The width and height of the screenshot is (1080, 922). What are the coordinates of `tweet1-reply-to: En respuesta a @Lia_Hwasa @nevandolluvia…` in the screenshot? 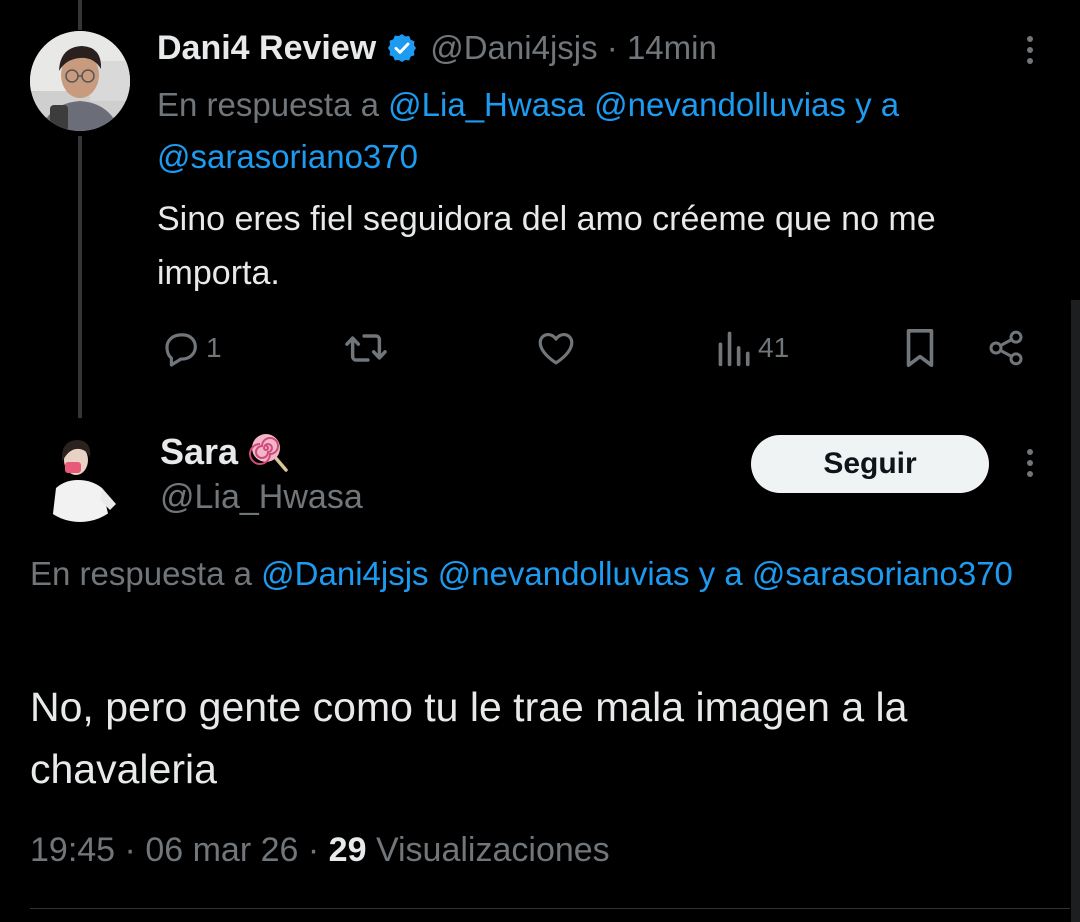 It's located at (607, 131).